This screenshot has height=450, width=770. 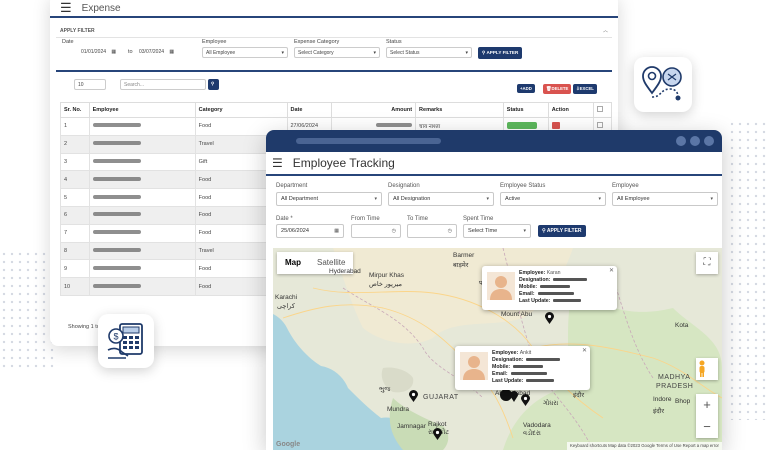 What do you see at coordinates (75, 180) in the screenshot?
I see `cell-sr-no: 4` at bounding box center [75, 180].